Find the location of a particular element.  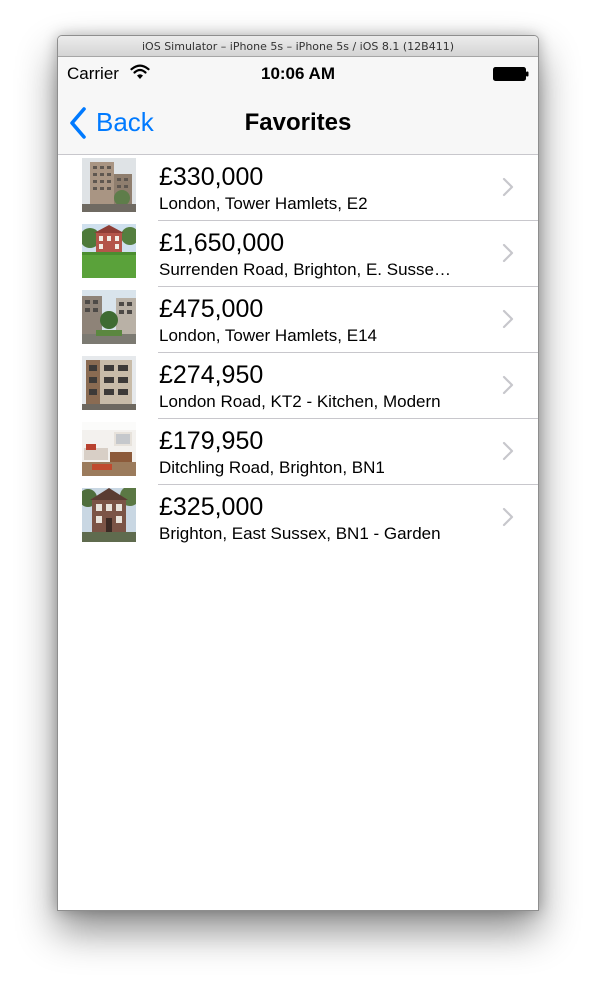

living-room-photo is located at coordinates (109, 449).